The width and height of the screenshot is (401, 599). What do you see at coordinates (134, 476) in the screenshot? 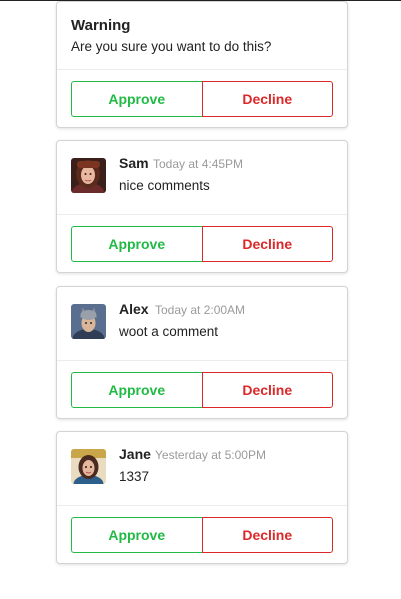
I see `comment-text: 1337` at bounding box center [134, 476].